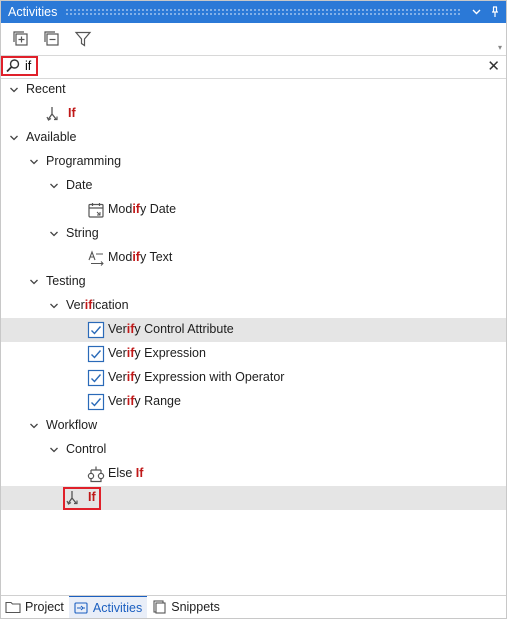 Image resolution: width=507 pixels, height=619 pixels. Describe the element at coordinates (19, 66) in the screenshot. I see `search-highlight-box` at that location.